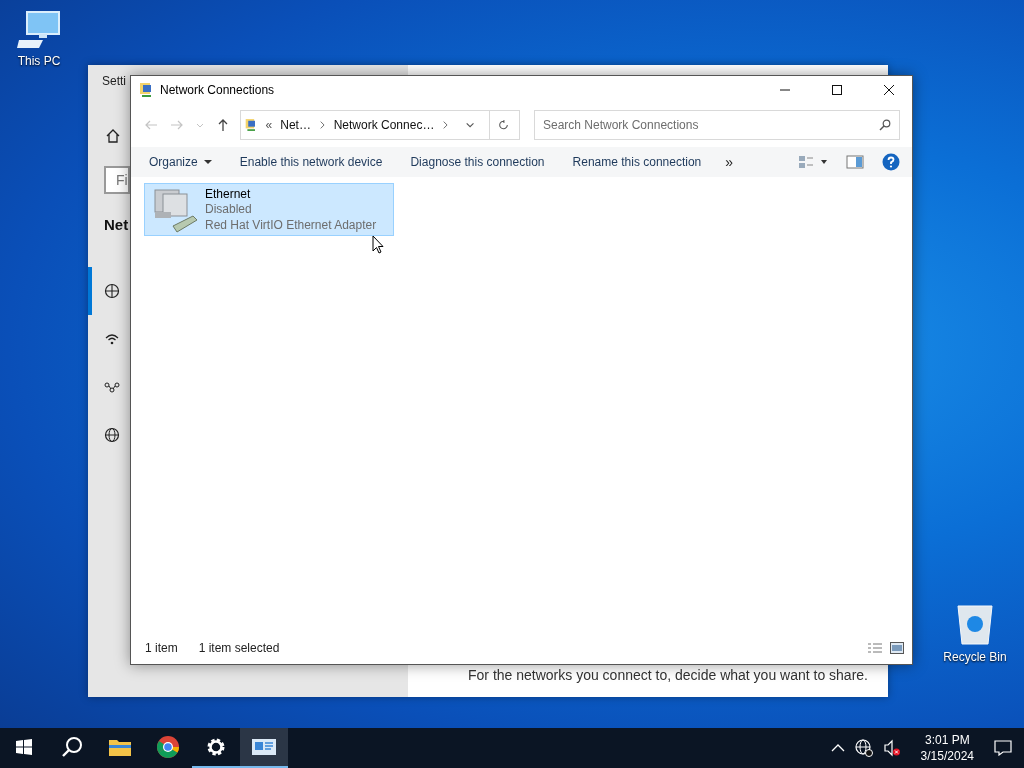  Describe the element at coordinates (504, 125) in the screenshot. I see `refresh-icon` at that location.